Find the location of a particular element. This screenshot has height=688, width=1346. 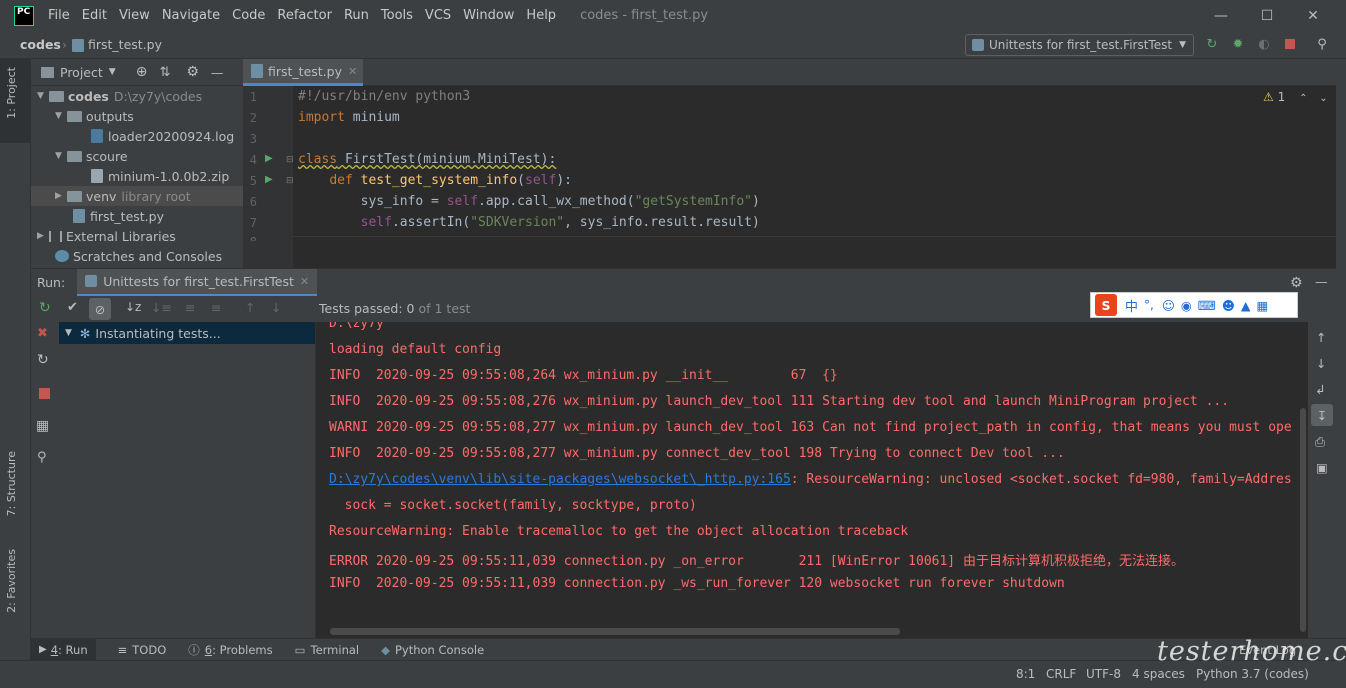

tree-item-scratches: Scratches and Consoles is located at coordinates (138, 256).